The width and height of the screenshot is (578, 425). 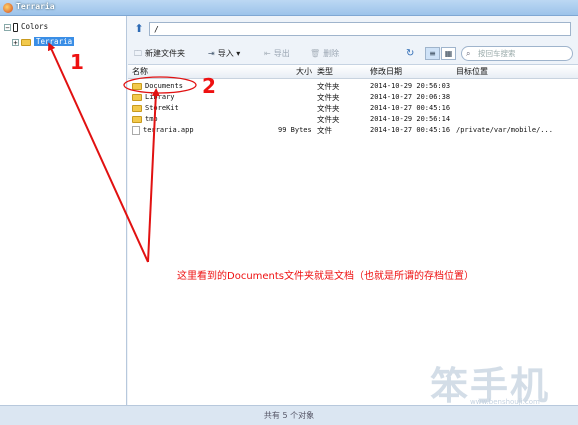 I want to click on annotation-number-1: 1, so click(x=77, y=62).